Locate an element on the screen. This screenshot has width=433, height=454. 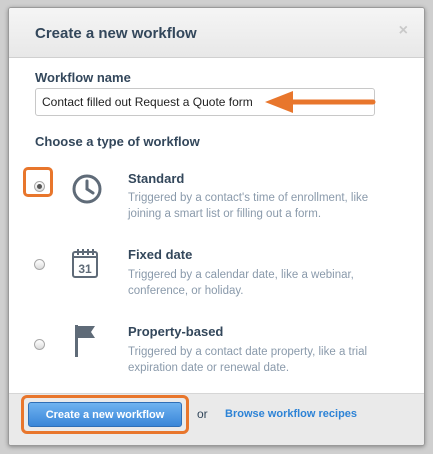
create-workflow-button: Create a new workflow is located at coordinates (105, 414).